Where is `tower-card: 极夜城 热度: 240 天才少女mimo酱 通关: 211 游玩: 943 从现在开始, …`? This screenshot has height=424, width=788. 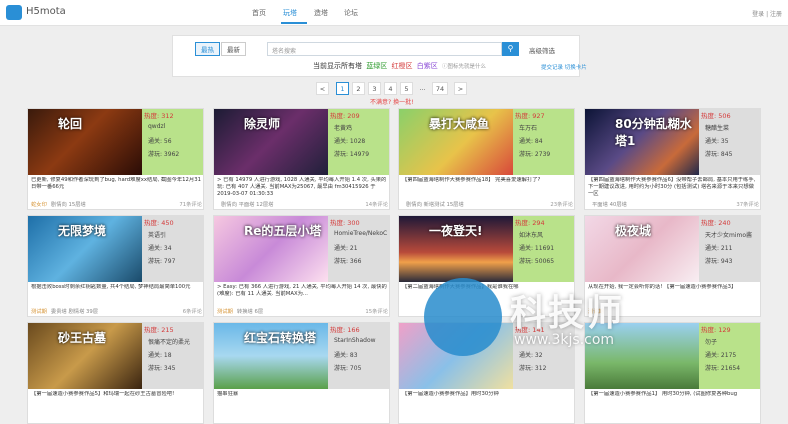 tower-card: 极夜城 热度: 240 天才少女mimo酱 通关: 211 游玩: 943 从现在开始, … is located at coordinates (672, 266).